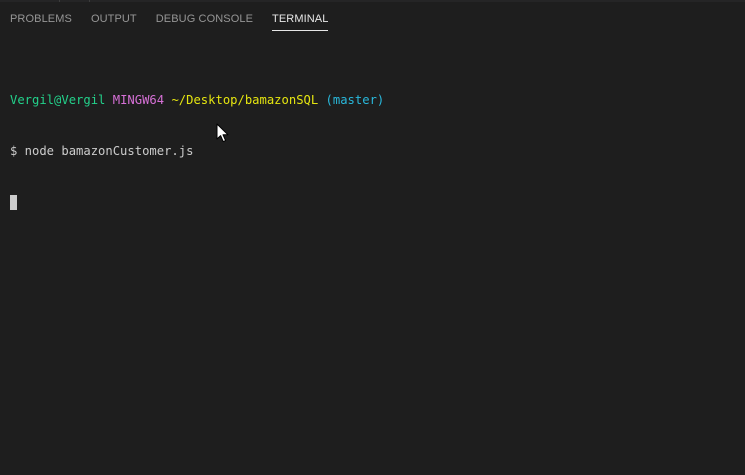 The image size is (745, 475). I want to click on tab-problems: PROBLEMS, so click(41, 19).